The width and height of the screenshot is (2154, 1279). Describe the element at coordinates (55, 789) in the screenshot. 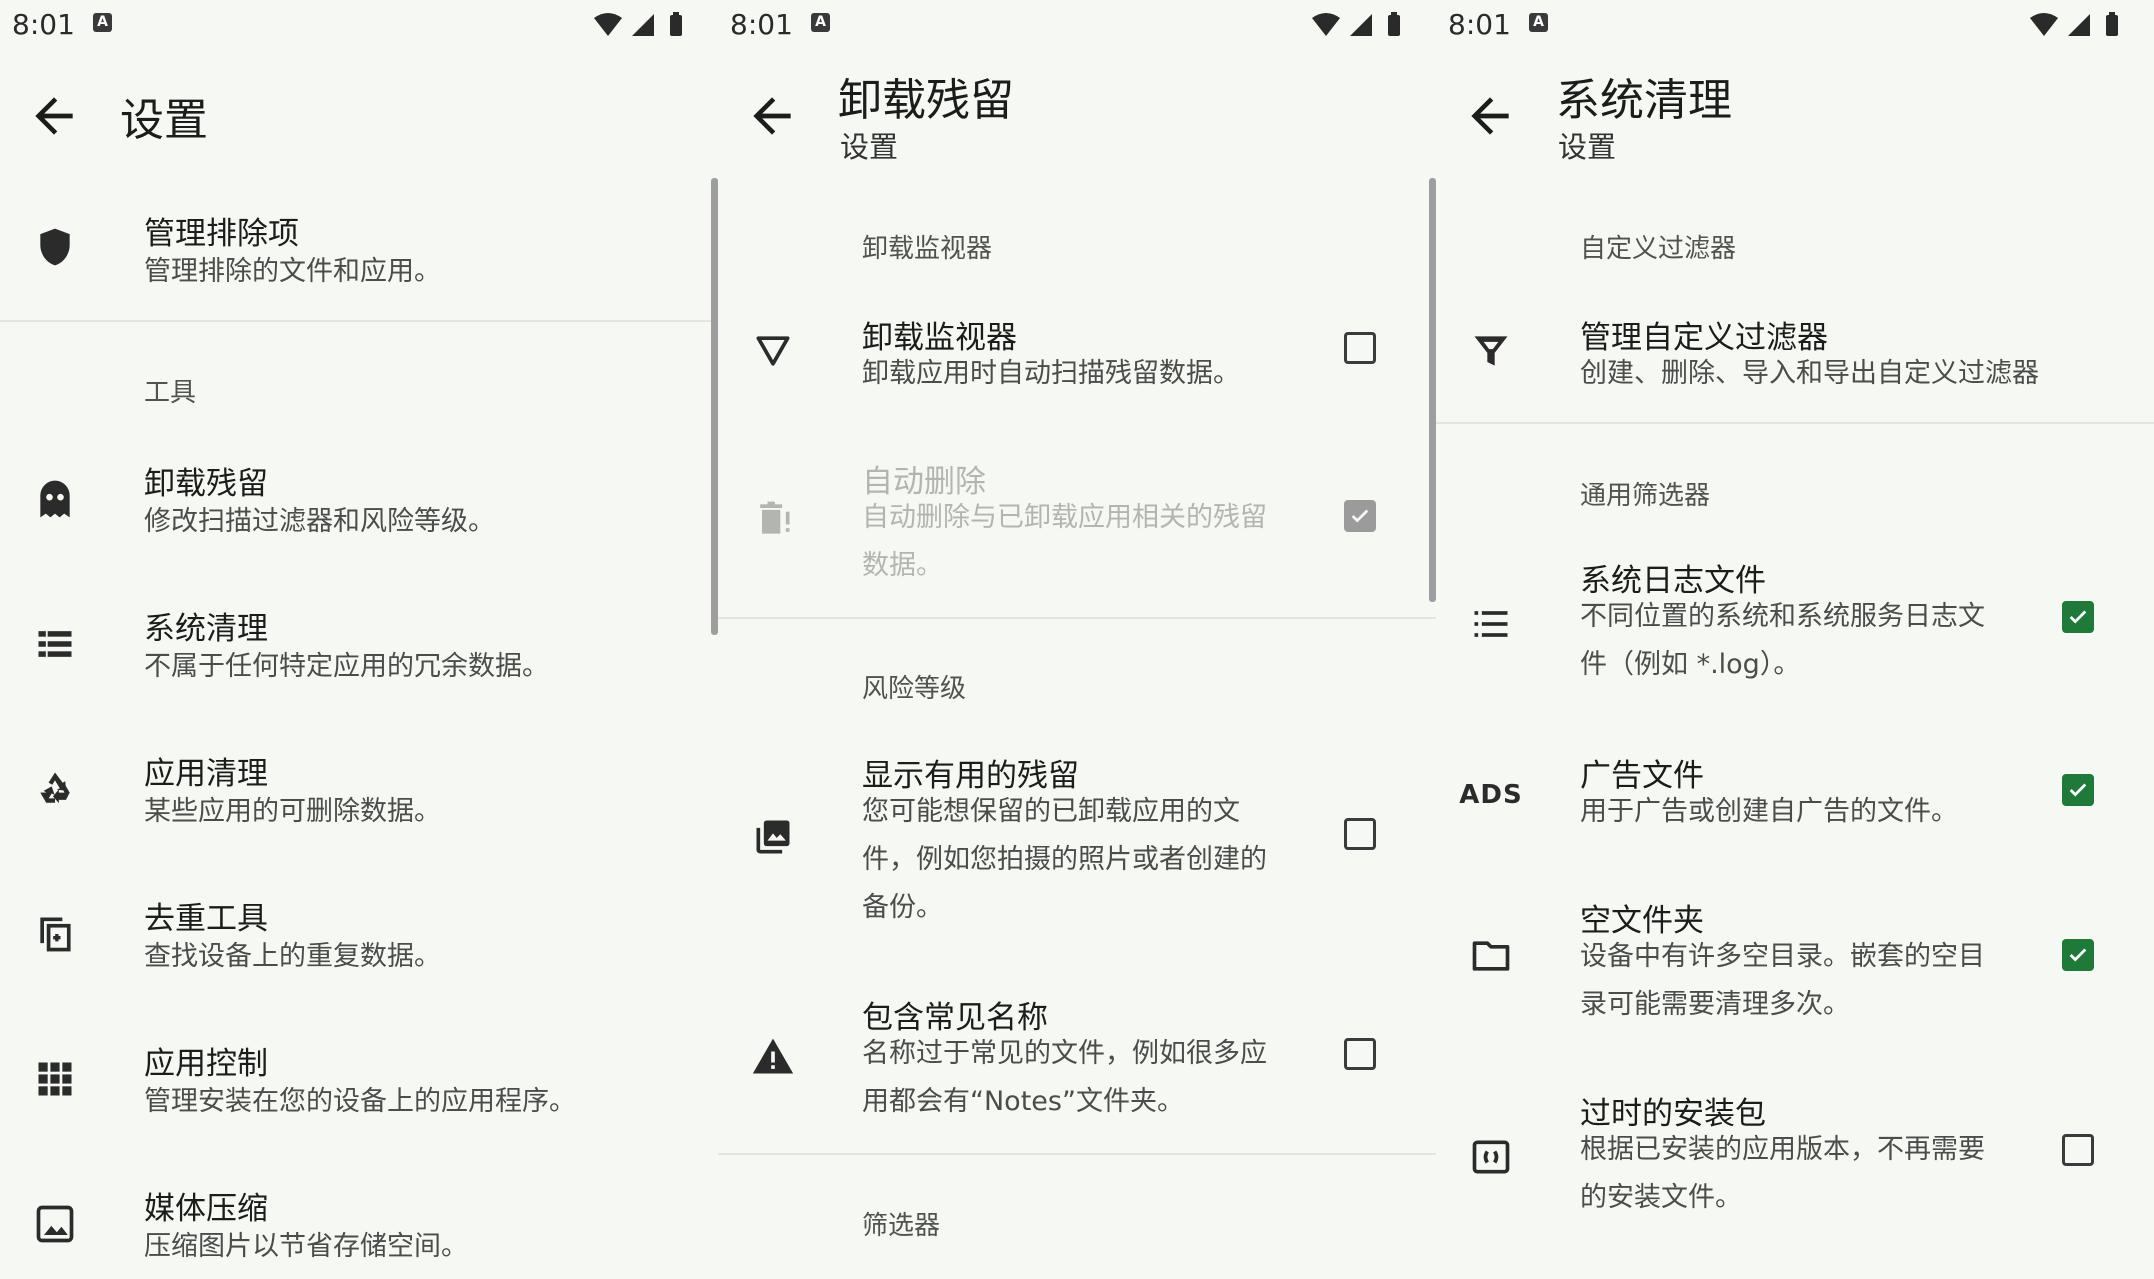

I see `recycle-icon` at that location.